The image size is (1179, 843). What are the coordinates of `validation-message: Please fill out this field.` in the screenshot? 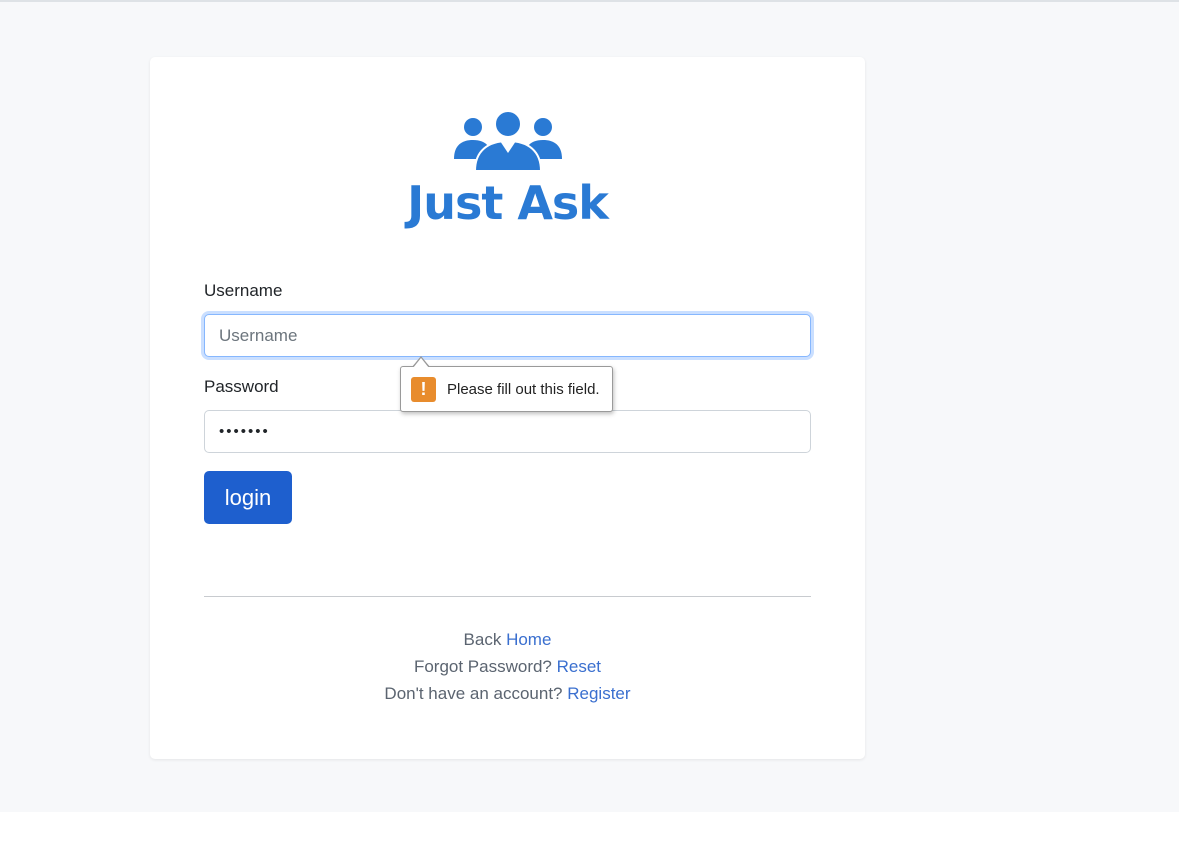 It's located at (523, 389).